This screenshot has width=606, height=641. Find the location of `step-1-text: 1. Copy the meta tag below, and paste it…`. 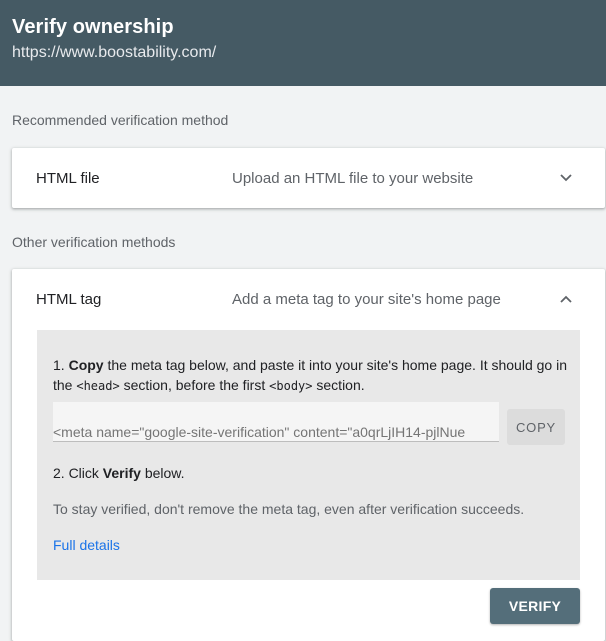

step-1-text: 1. Copy the meta tag below, and paste it… is located at coordinates (310, 375).